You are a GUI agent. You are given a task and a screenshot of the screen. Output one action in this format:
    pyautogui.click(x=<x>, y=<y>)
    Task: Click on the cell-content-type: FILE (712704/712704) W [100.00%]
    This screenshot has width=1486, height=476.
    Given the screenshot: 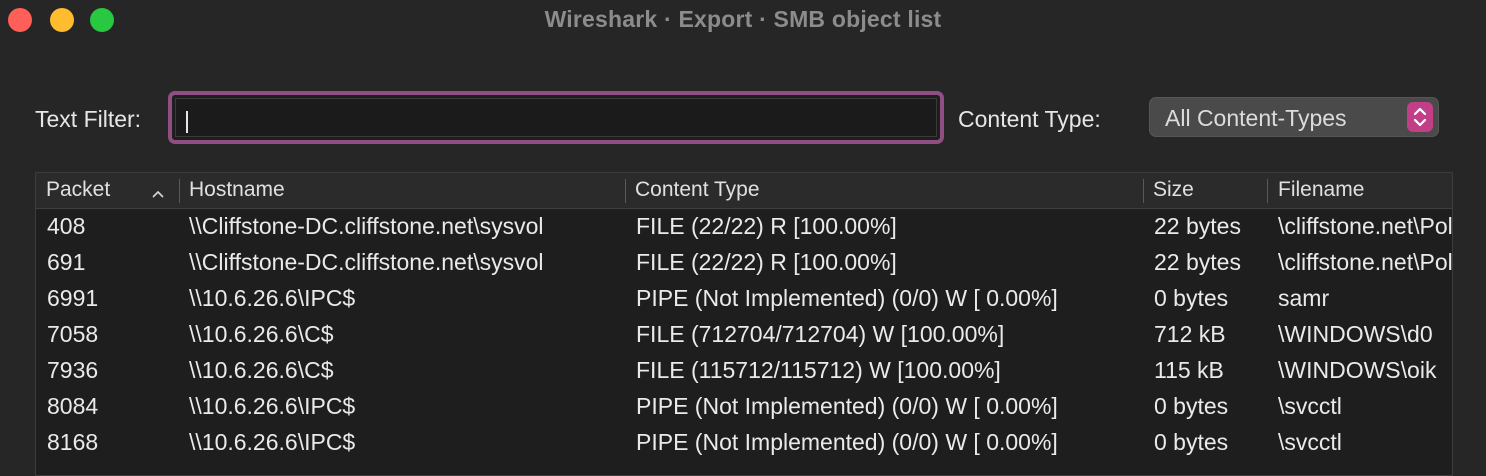 What is the action you would take?
    pyautogui.click(x=820, y=334)
    